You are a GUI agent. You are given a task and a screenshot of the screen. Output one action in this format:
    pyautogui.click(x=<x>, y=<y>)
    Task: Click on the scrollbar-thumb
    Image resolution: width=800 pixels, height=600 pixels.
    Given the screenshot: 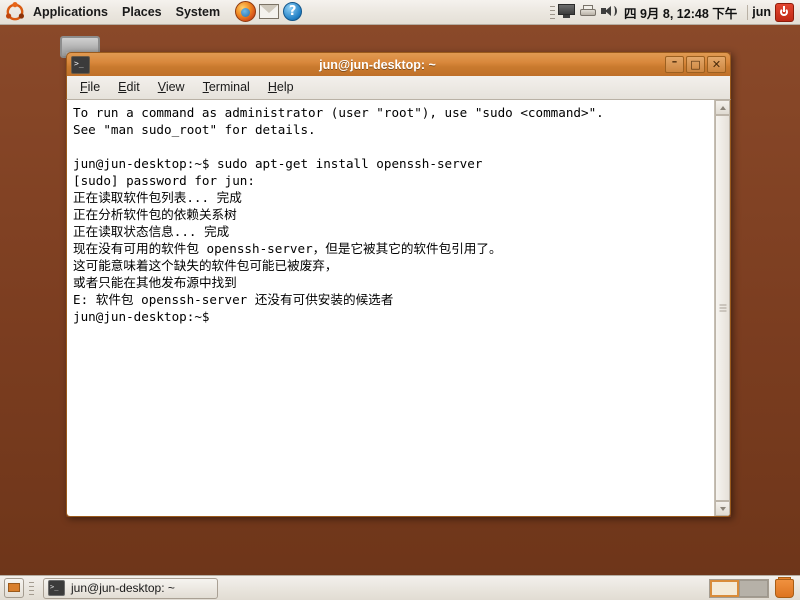 What is the action you would take?
    pyautogui.click(x=722, y=308)
    